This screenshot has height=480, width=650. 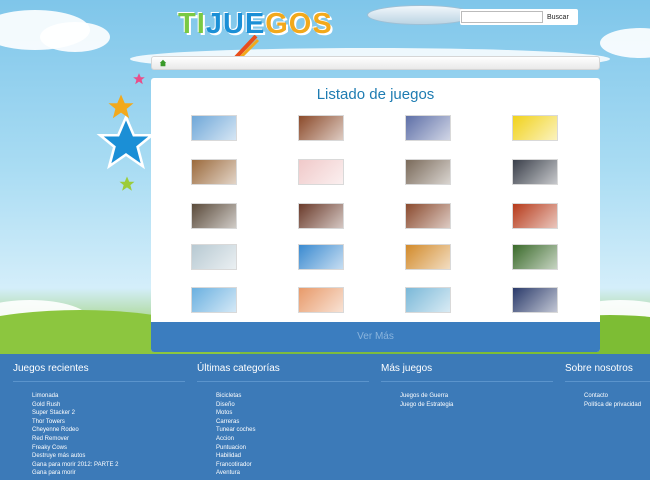 What do you see at coordinates (292, 465) in the screenshot?
I see `footer-link: Francotirador` at bounding box center [292, 465].